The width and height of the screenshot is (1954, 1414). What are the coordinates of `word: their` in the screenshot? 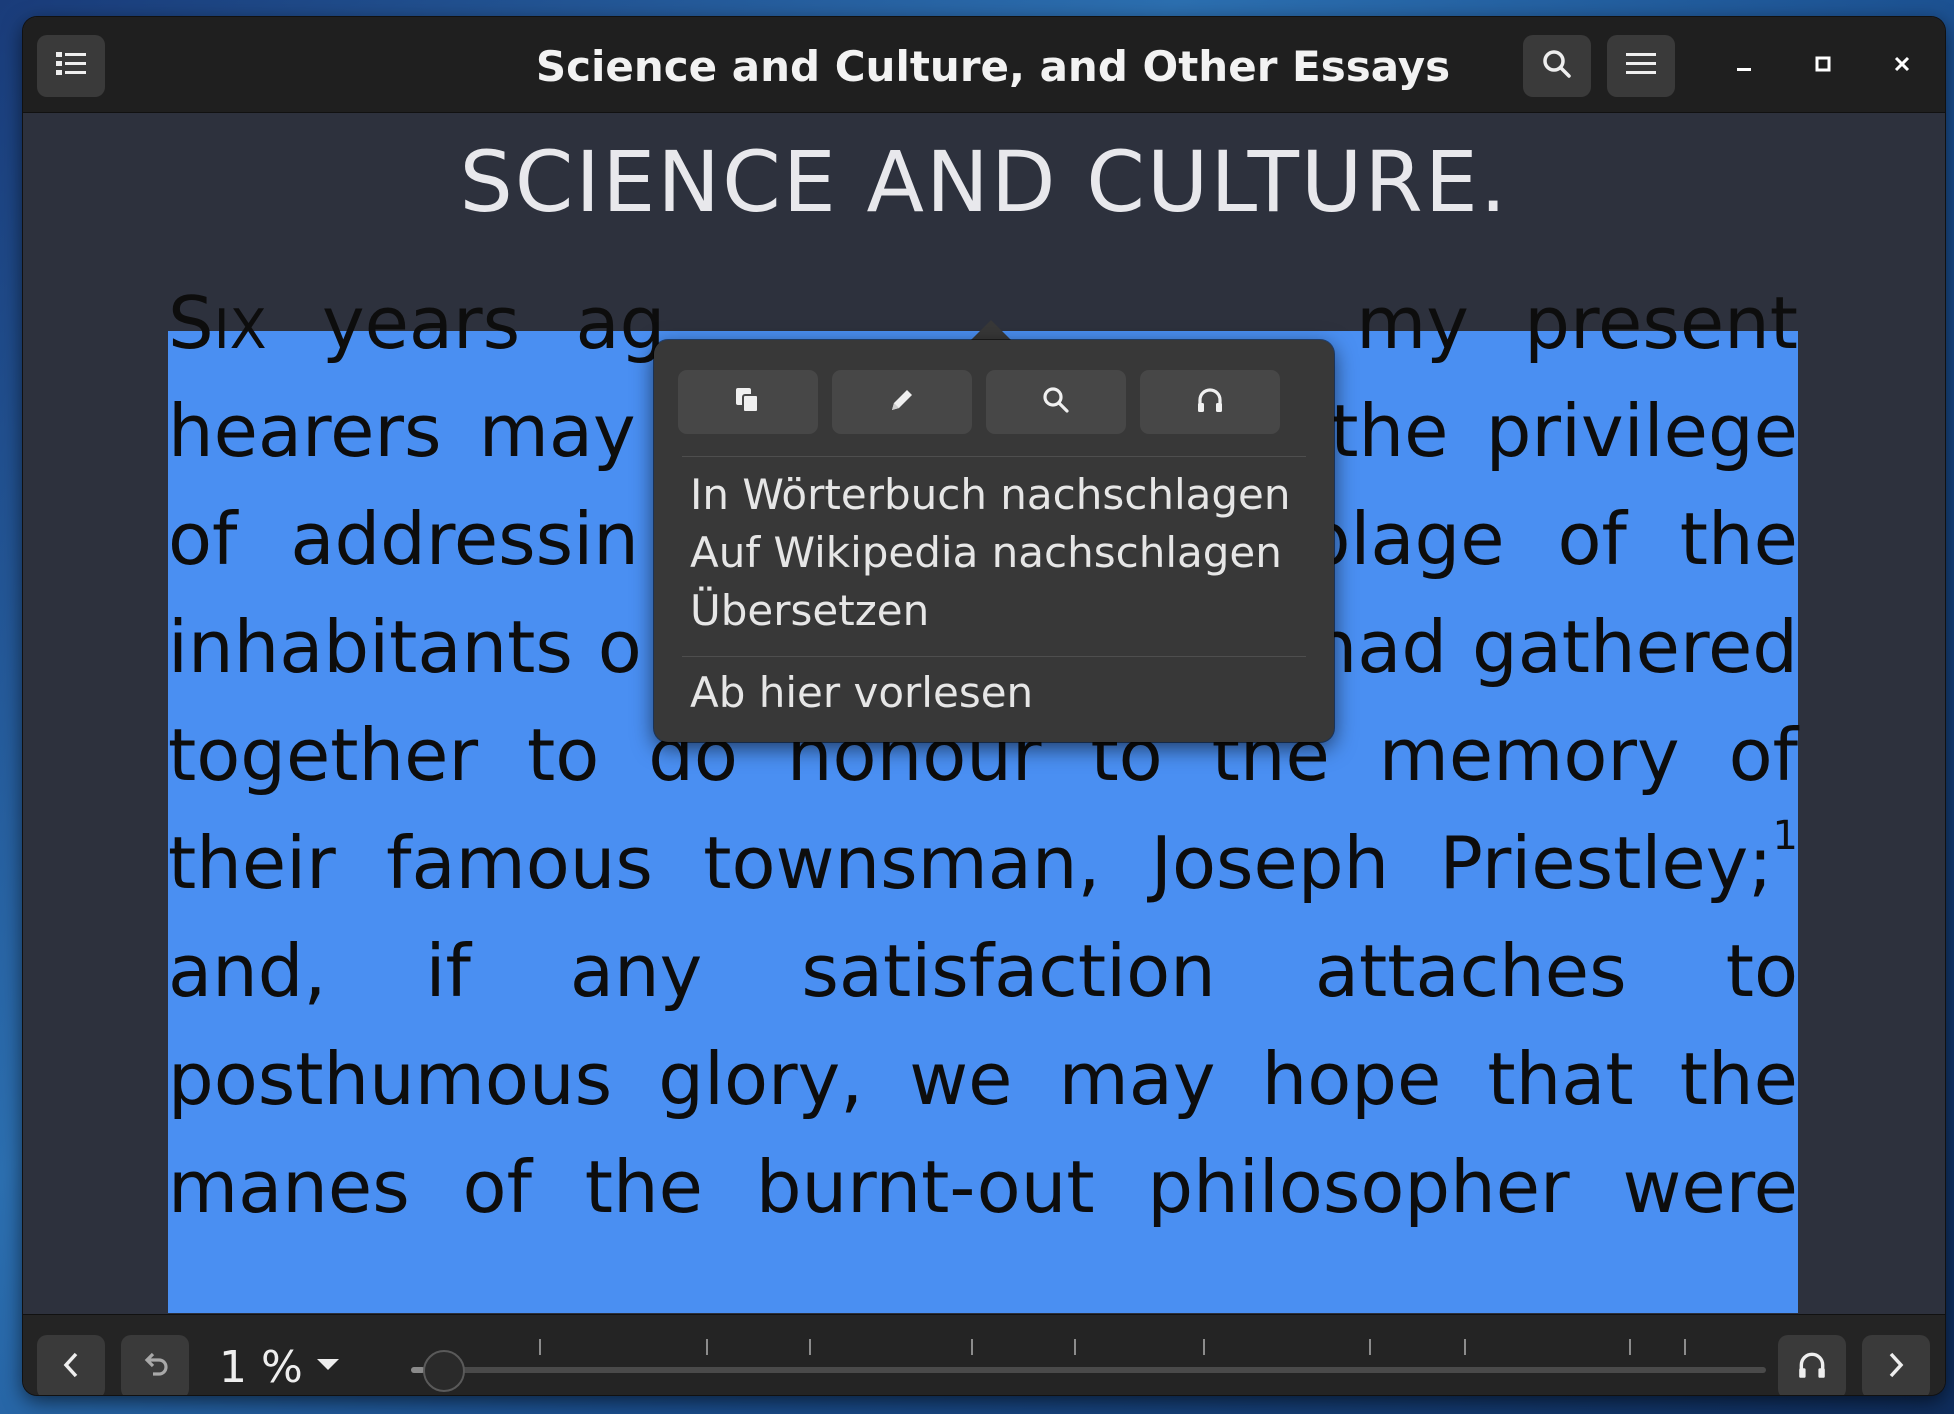 It's located at (252, 863).